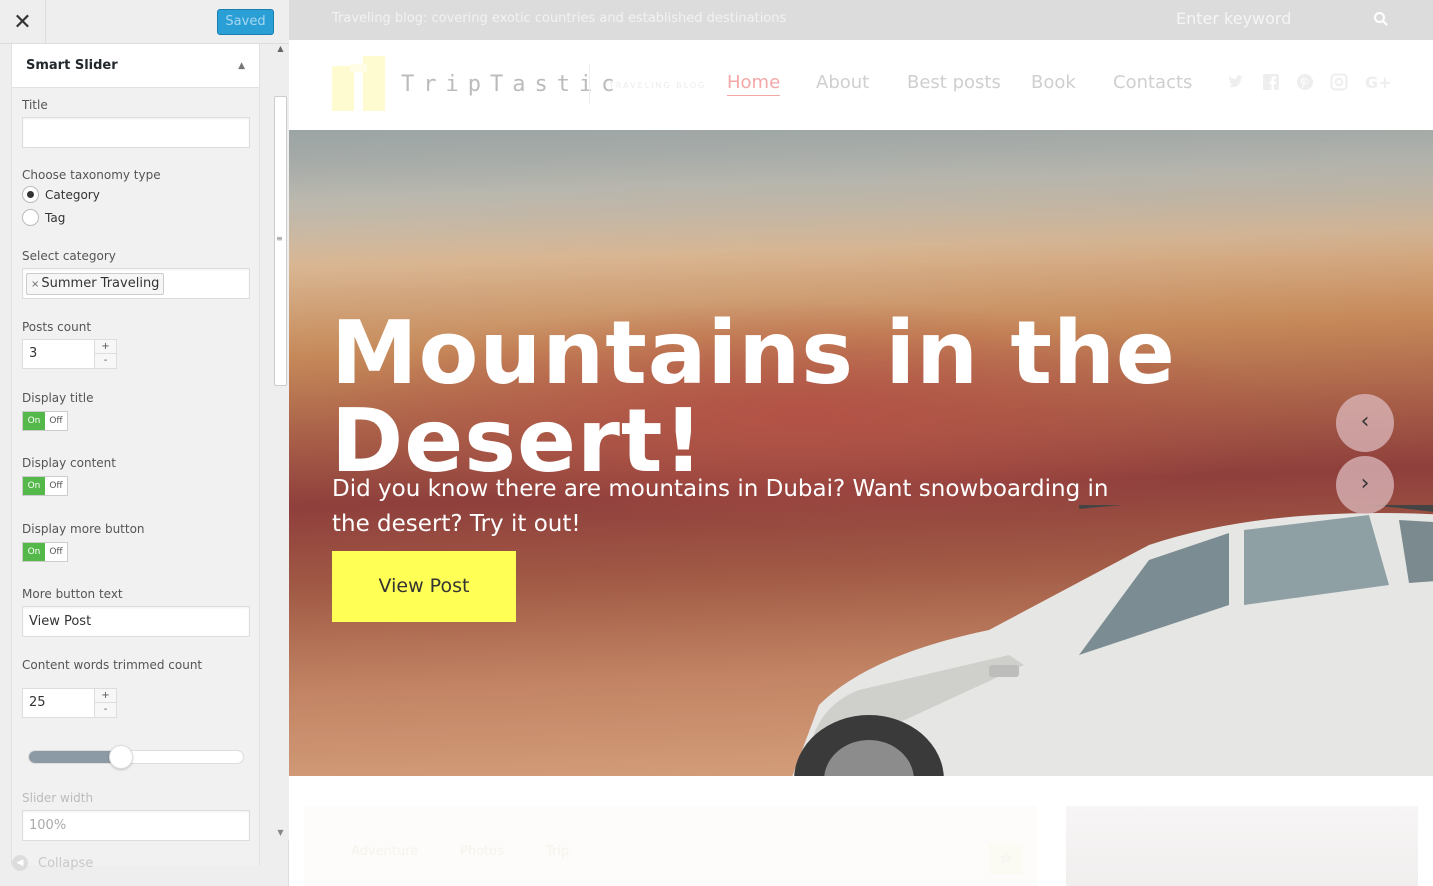 Image resolution: width=1433 pixels, height=886 pixels. Describe the element at coordinates (100, 283) in the screenshot. I see `category-chip-label: Summer Traveling` at that location.